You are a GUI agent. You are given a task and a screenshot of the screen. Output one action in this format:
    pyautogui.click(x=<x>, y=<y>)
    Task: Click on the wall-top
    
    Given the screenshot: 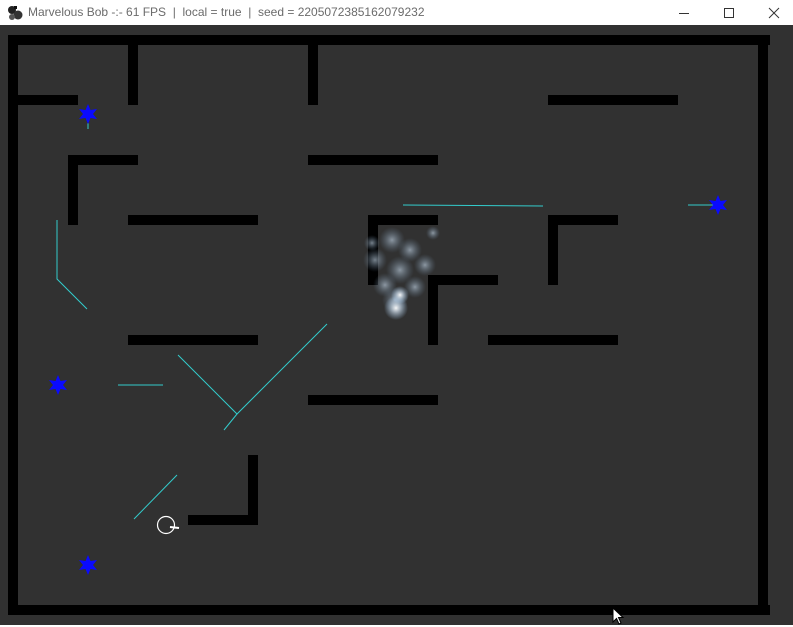 What is the action you would take?
    pyautogui.click(x=389, y=40)
    